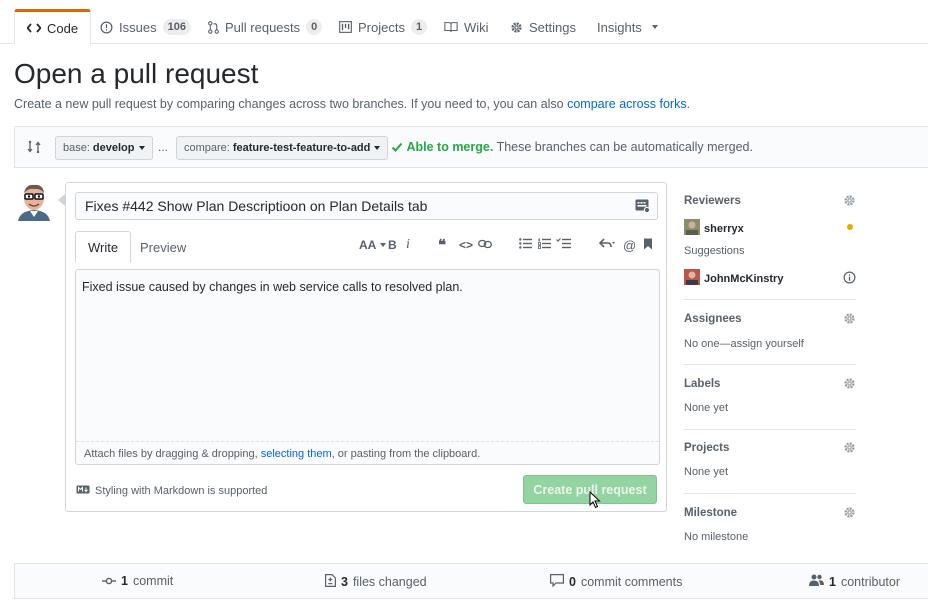  Describe the element at coordinates (606, 245) in the screenshot. I see `reply-button` at that location.